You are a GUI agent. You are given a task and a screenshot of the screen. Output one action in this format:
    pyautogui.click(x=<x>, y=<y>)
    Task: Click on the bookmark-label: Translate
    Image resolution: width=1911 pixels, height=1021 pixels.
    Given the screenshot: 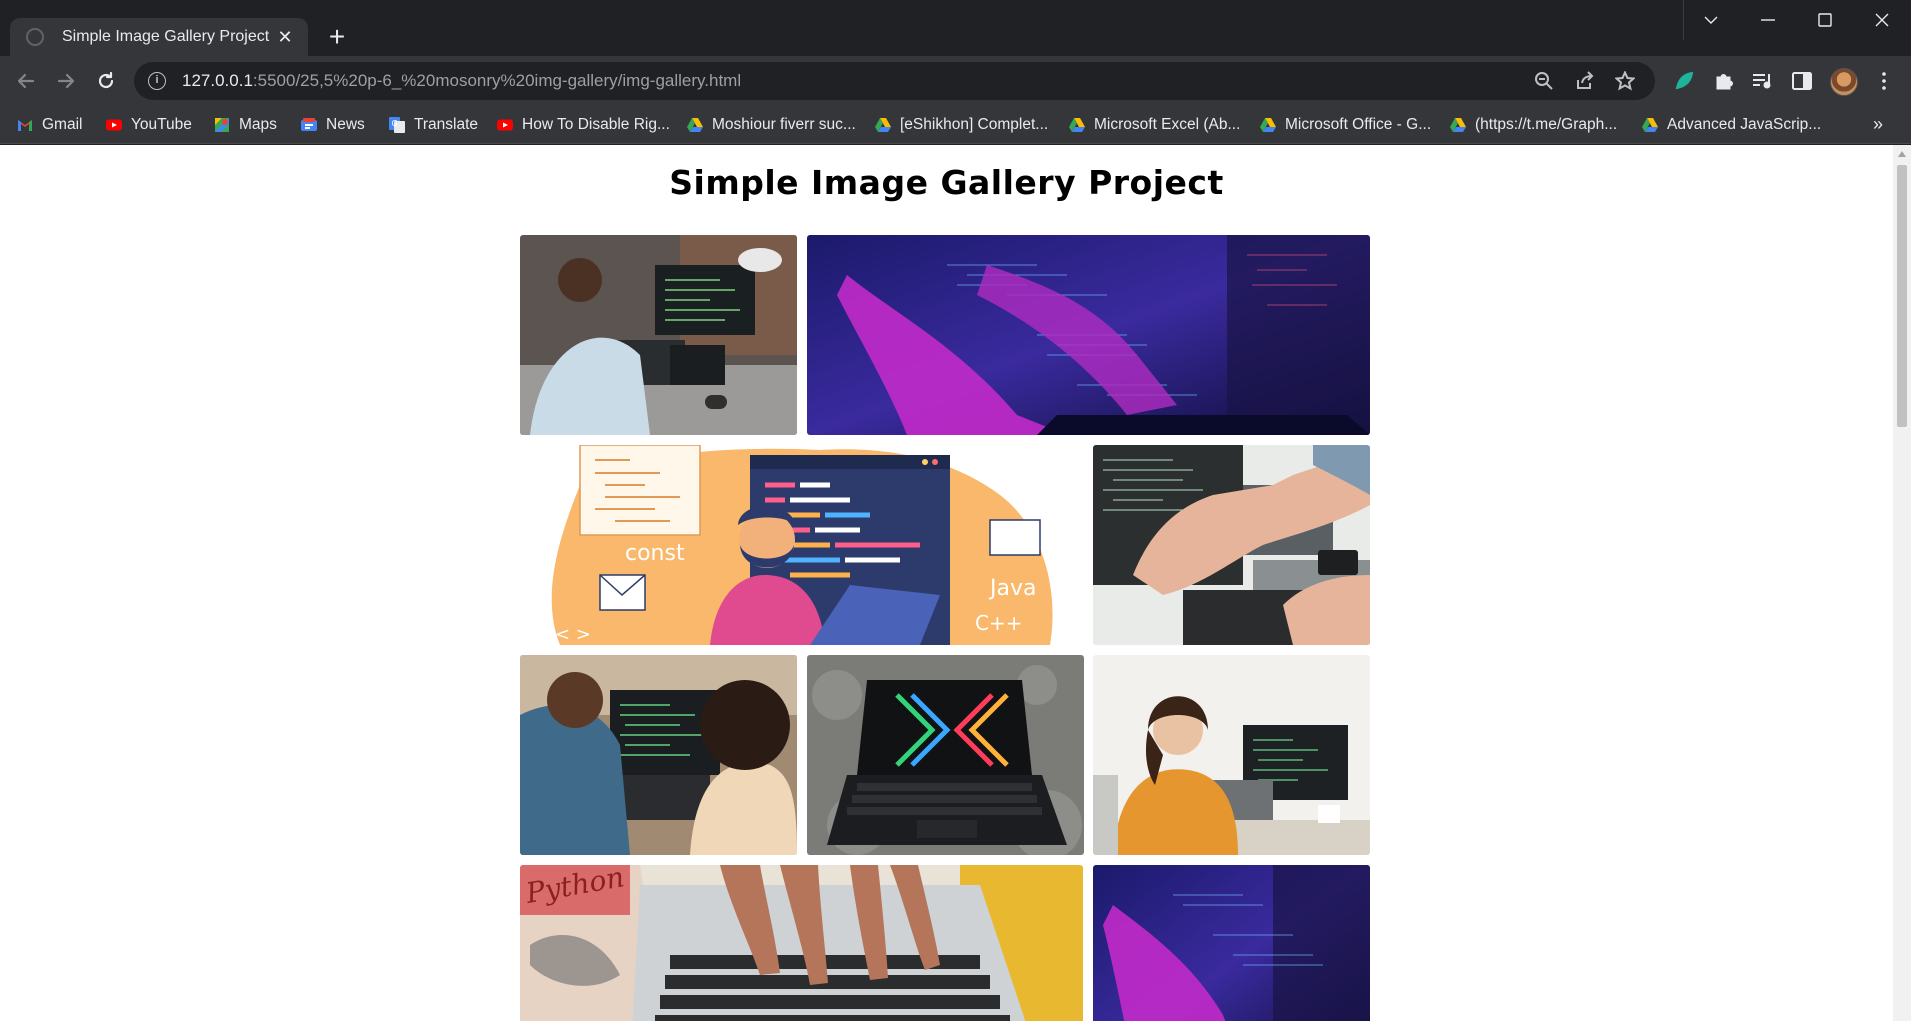 What is the action you would take?
    pyautogui.click(x=446, y=124)
    